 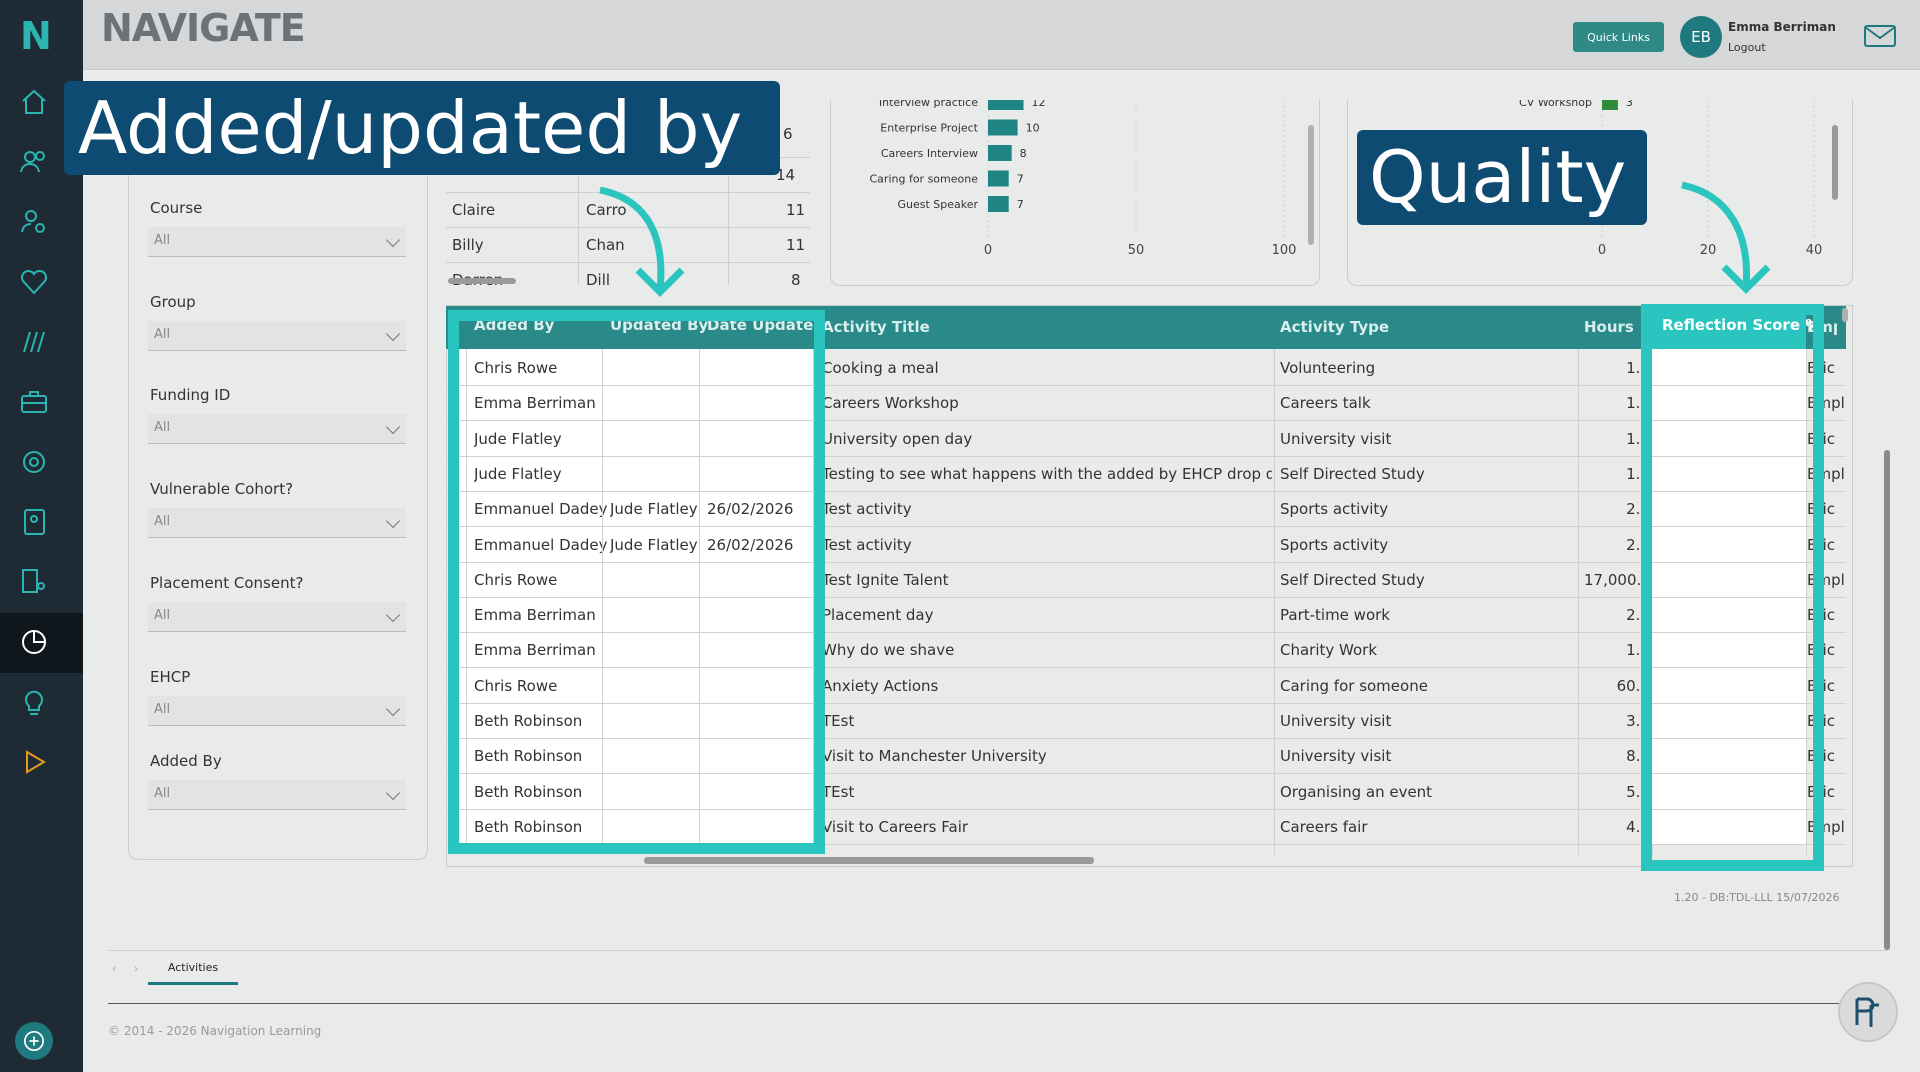 What do you see at coordinates (1747, 47) in the screenshot?
I see `logout-link: Logout` at bounding box center [1747, 47].